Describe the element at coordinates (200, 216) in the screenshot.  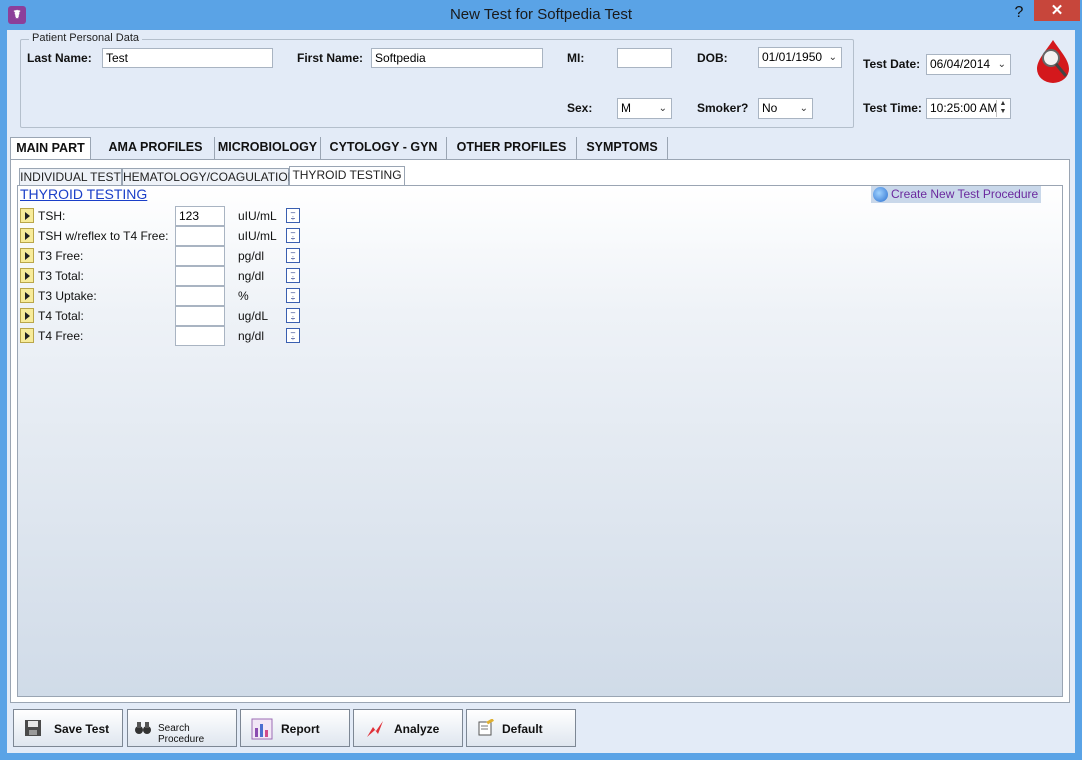
I see `test-value-input: 123` at that location.